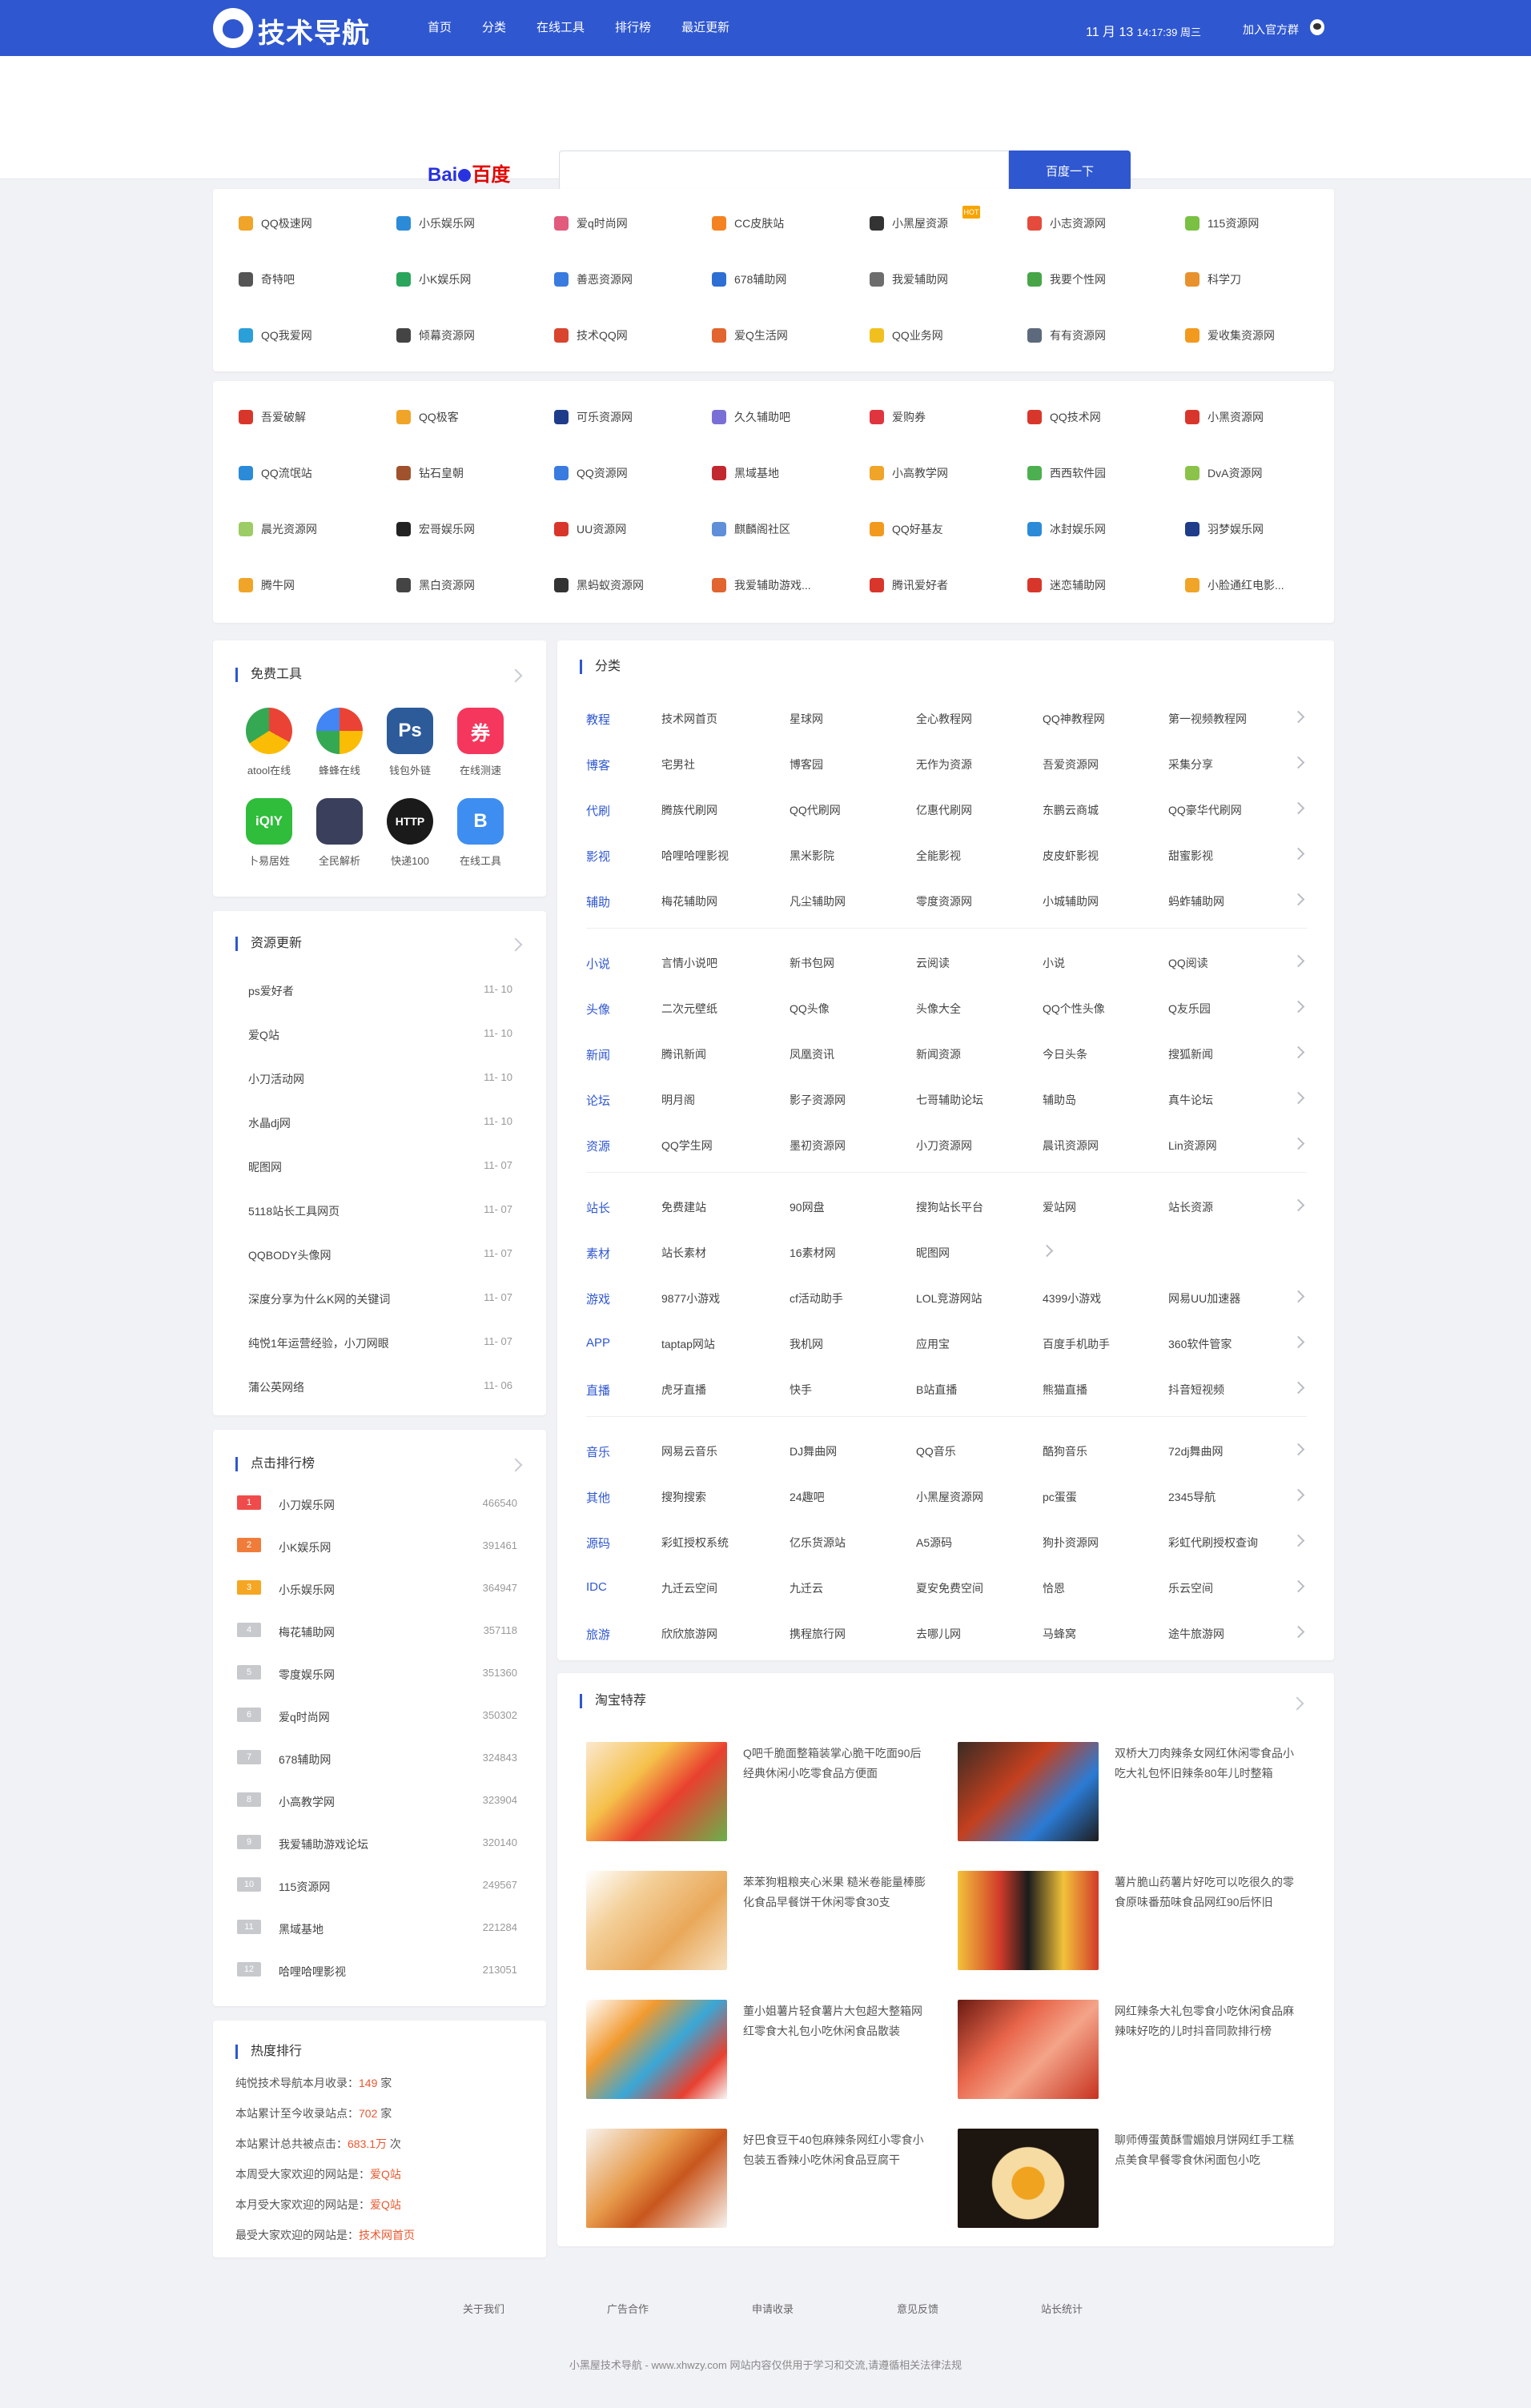 The image size is (1531, 2408). Describe the element at coordinates (1070, 170) in the screenshot. I see `search-button: 百度一下` at that location.